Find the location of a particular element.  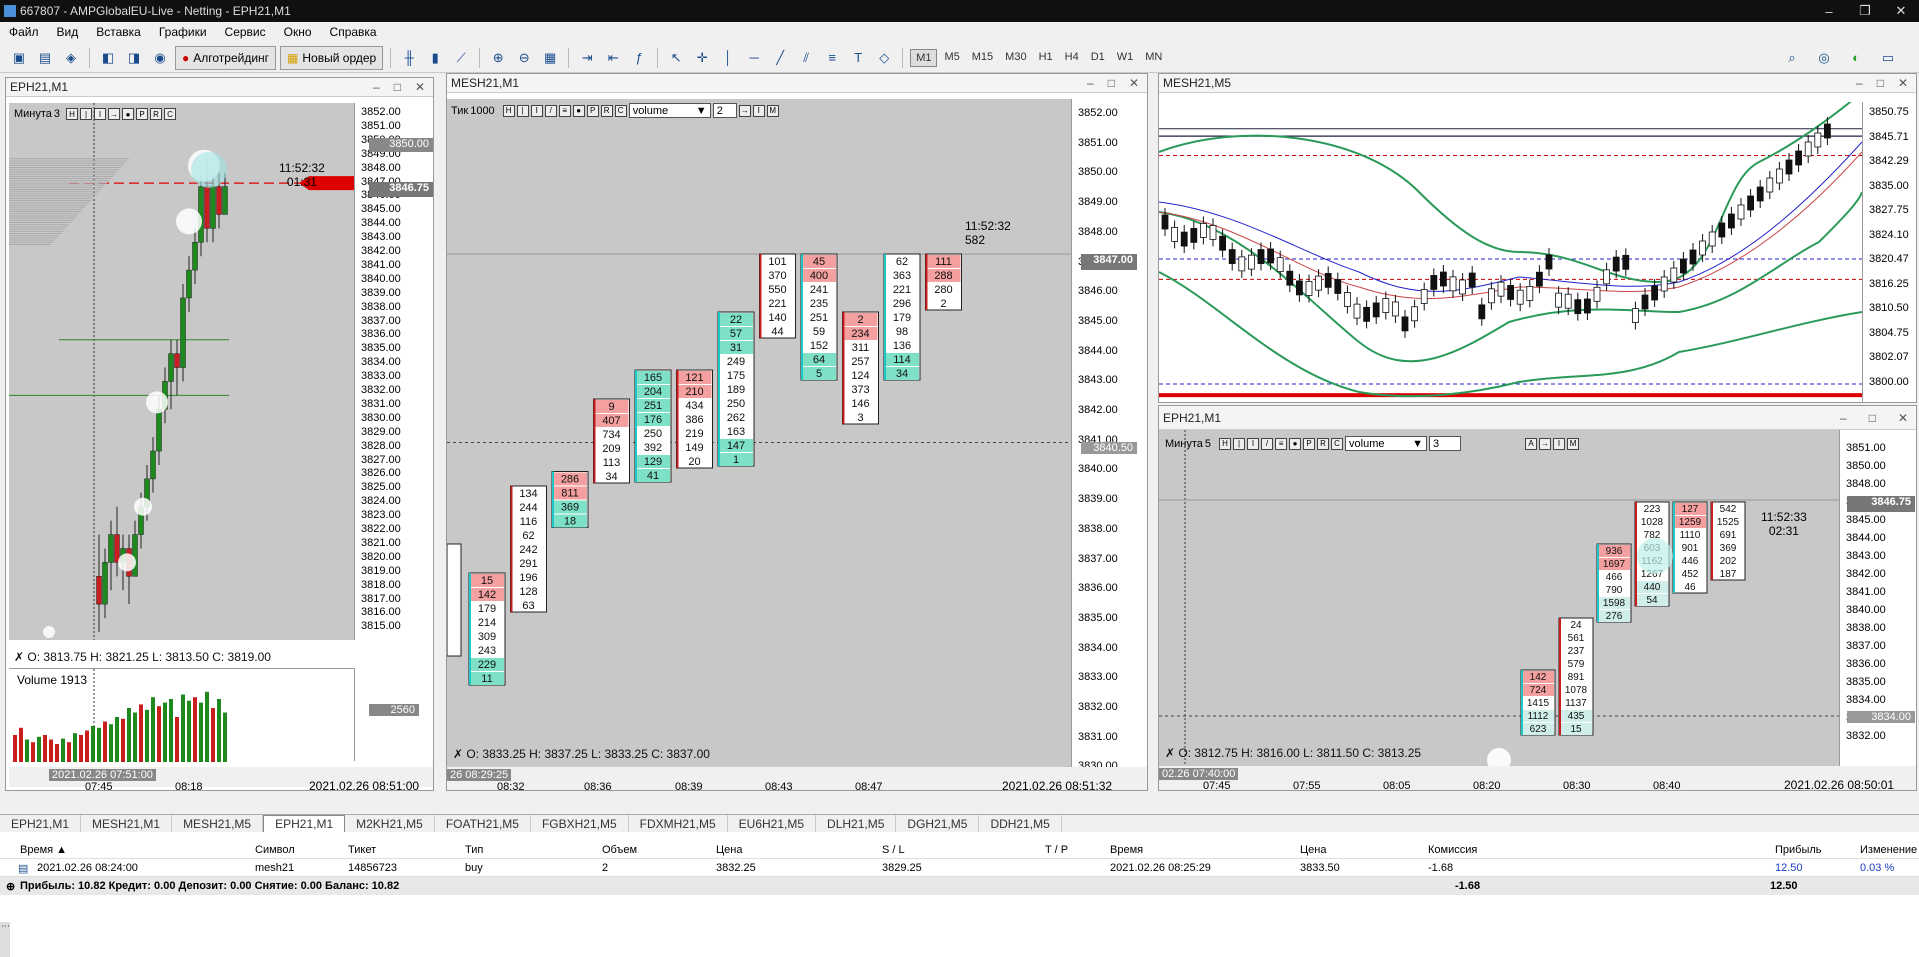

chart-tab: EU6H21,M5 is located at coordinates (772, 823).